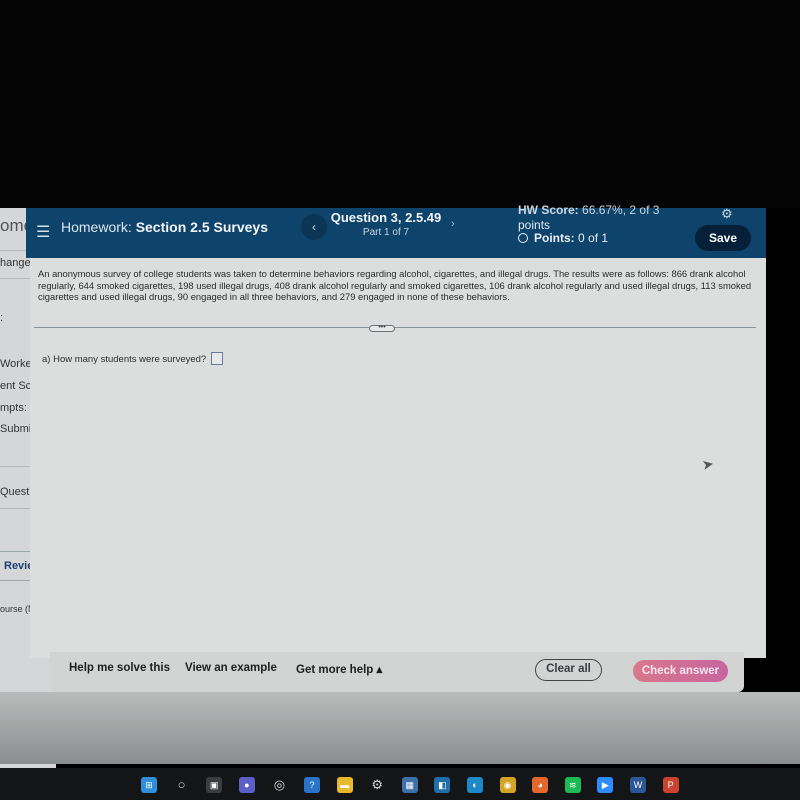 The height and width of the screenshot is (800, 800). What do you see at coordinates (386, 217) in the screenshot?
I see `question-title: Question 3, 2.5.49` at bounding box center [386, 217].